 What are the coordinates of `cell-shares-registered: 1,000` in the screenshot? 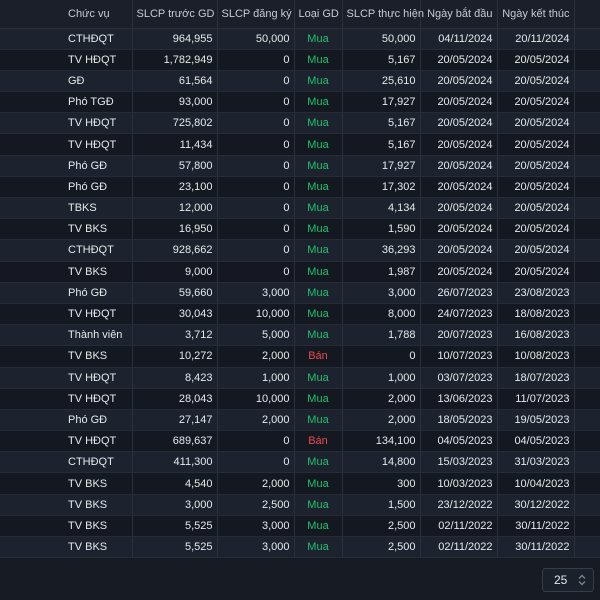 It's located at (256, 378).